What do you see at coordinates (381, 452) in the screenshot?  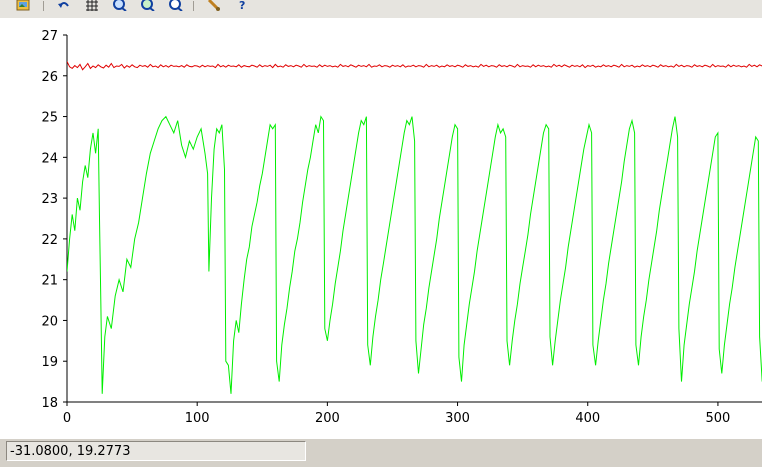 I see `status-bar: -31.0800, 19.2773` at bounding box center [381, 452].